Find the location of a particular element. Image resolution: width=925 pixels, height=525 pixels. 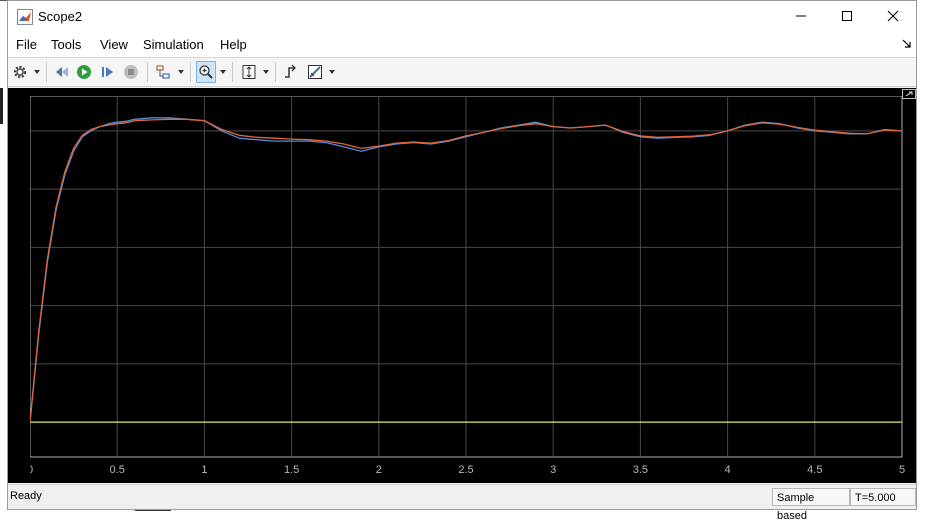

matlab-icon is located at coordinates (25, 17).